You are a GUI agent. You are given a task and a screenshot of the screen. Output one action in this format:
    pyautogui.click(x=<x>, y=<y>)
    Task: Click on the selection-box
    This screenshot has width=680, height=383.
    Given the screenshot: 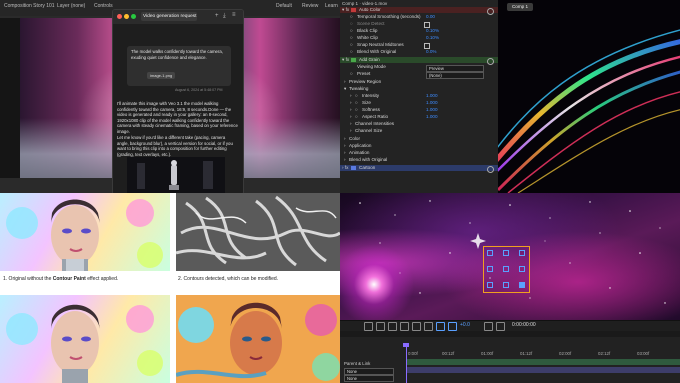 What is the action you would take?
    pyautogui.click(x=506, y=269)
    